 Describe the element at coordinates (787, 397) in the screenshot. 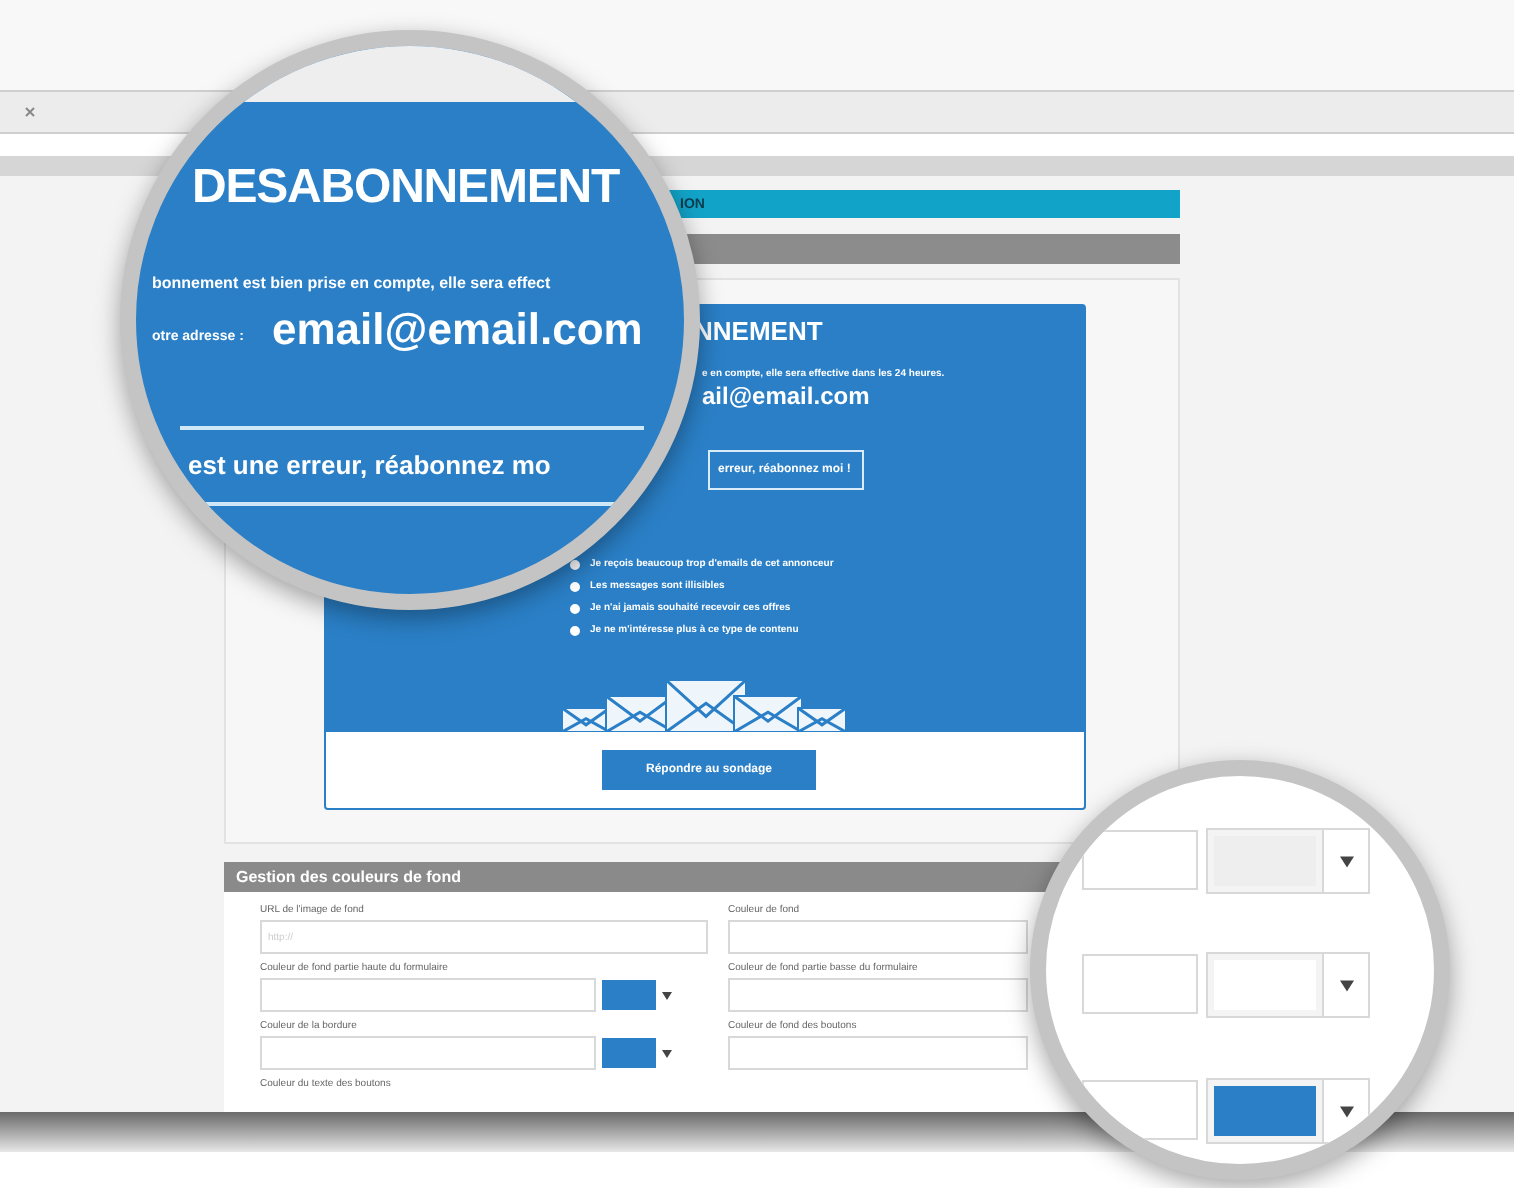

I see `email-address: ail@email.com` at that location.